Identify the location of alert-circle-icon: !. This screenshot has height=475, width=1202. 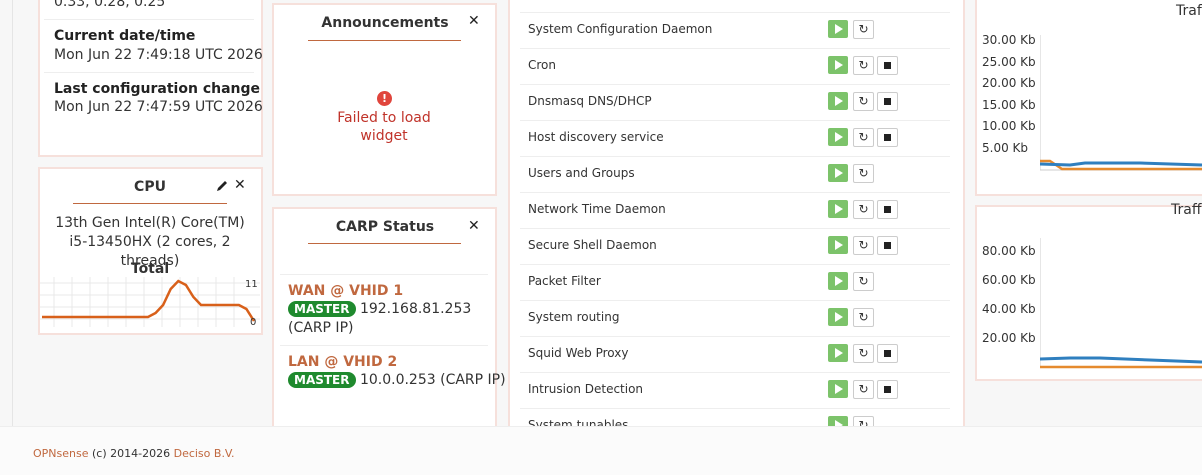
(384, 98).